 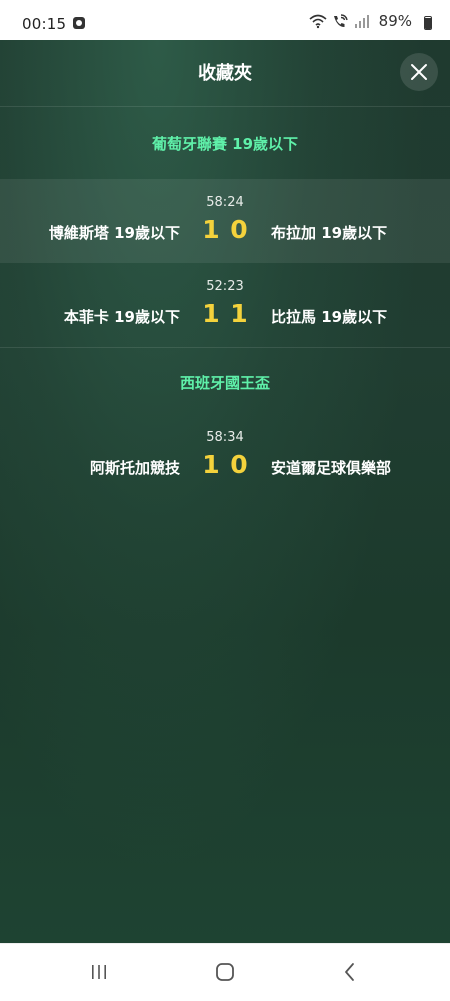 I want to click on system-nav-bar, so click(x=225, y=972).